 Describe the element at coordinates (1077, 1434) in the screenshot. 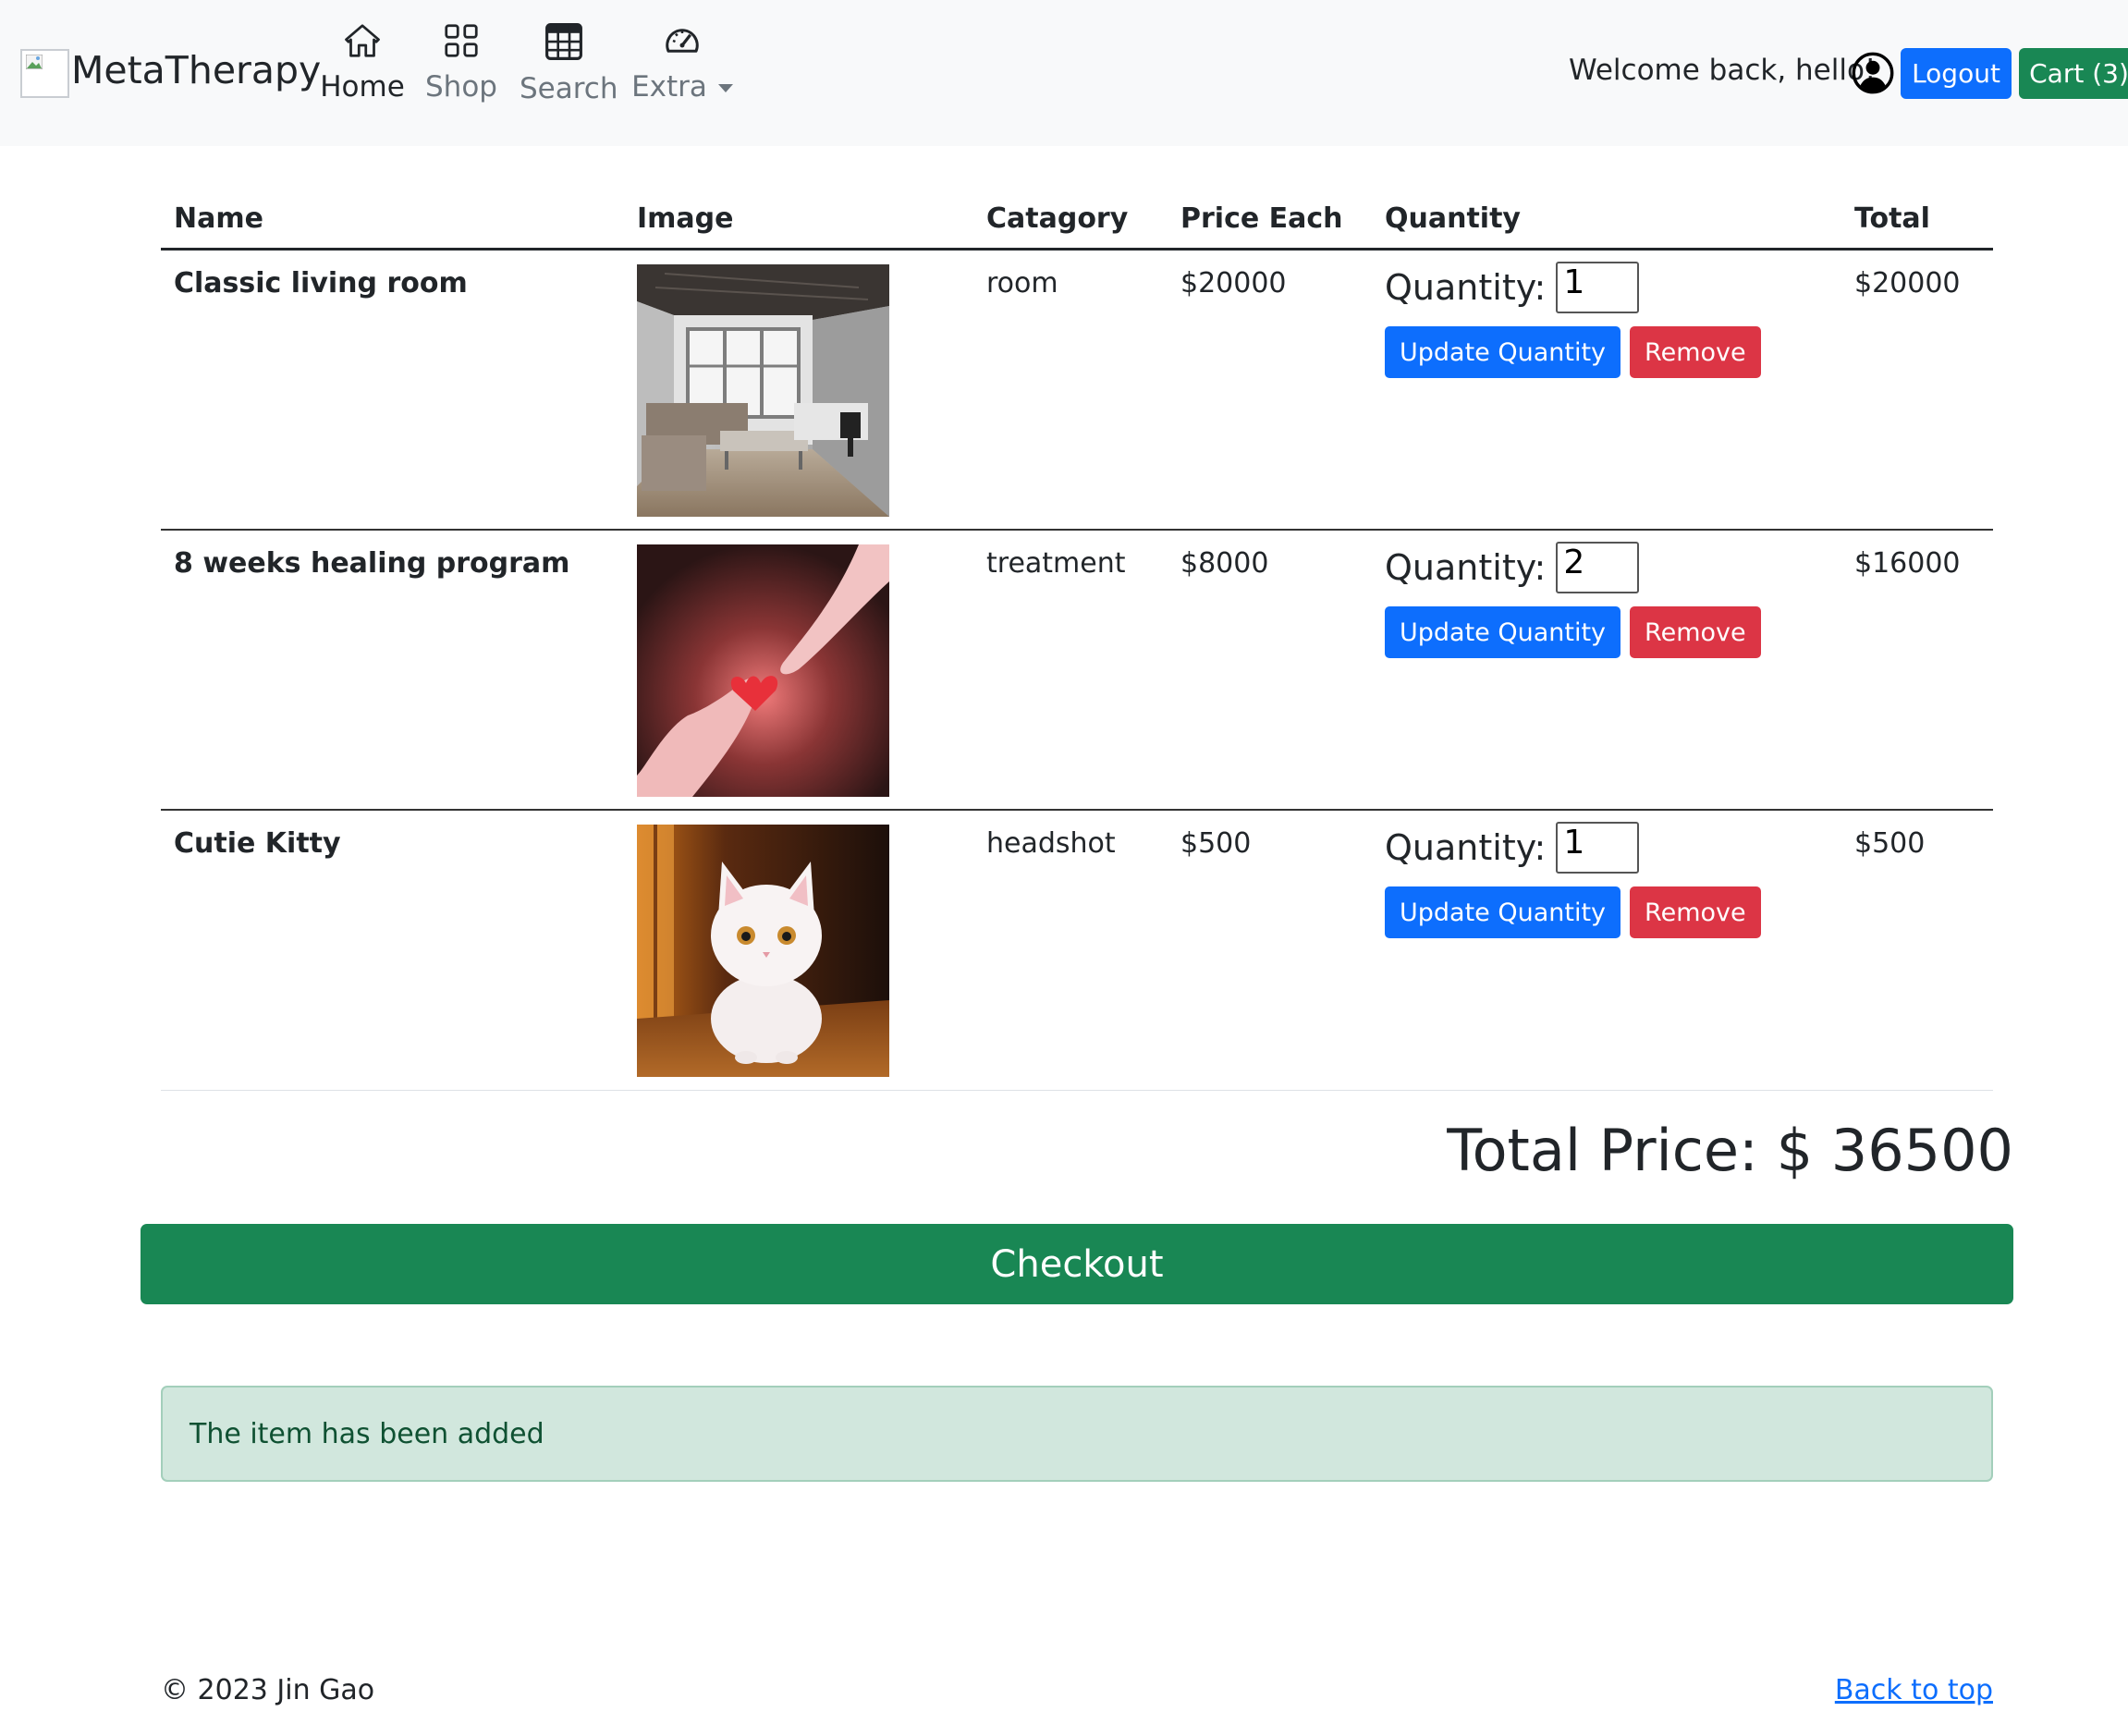

I see `success-alert: The item has been added` at that location.